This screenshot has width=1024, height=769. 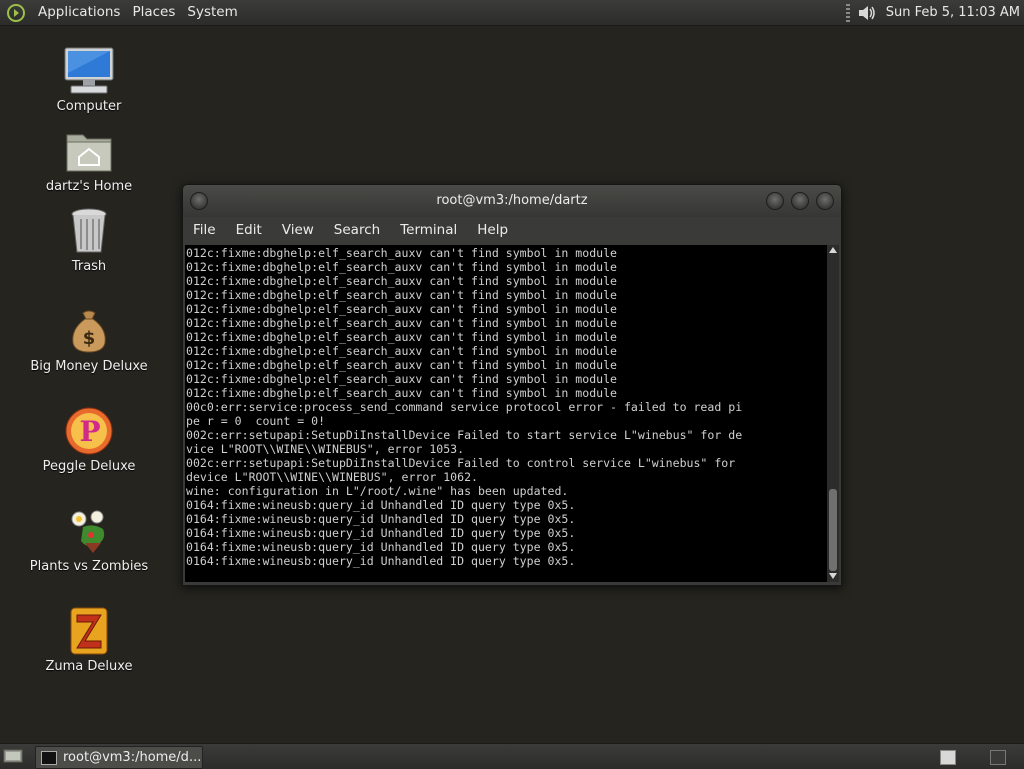 I want to click on desktop-icon-label: Plants vs Zombies, so click(x=89, y=566).